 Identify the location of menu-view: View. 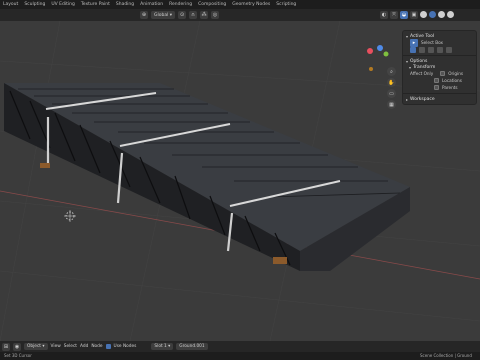
(56, 346).